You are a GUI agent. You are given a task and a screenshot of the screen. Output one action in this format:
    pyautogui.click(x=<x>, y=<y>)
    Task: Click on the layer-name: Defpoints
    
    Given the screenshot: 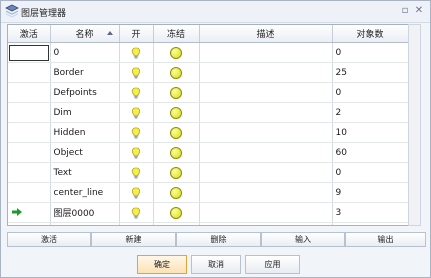 What is the action you would take?
    pyautogui.click(x=85, y=92)
    